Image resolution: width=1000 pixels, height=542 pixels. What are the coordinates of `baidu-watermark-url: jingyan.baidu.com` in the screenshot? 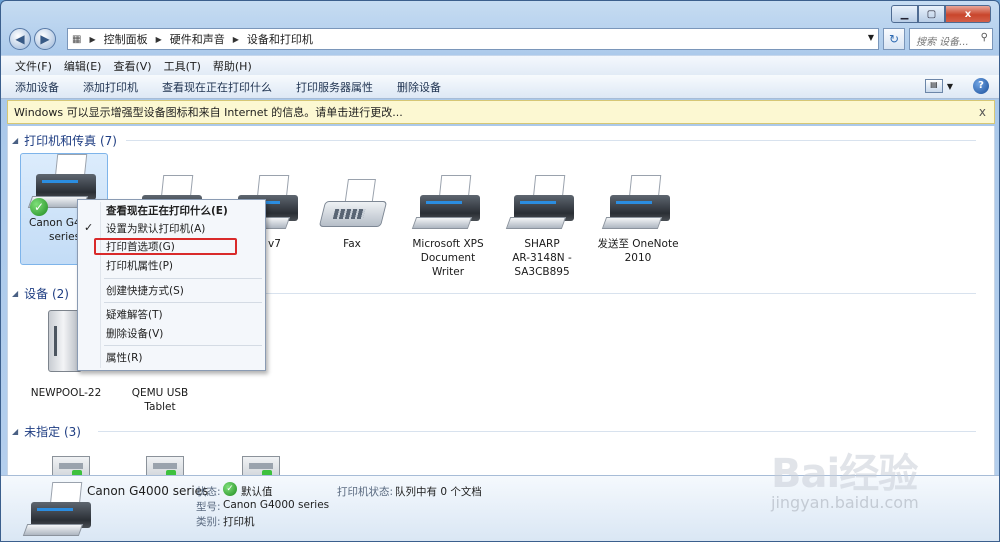 It's located at (845, 502).